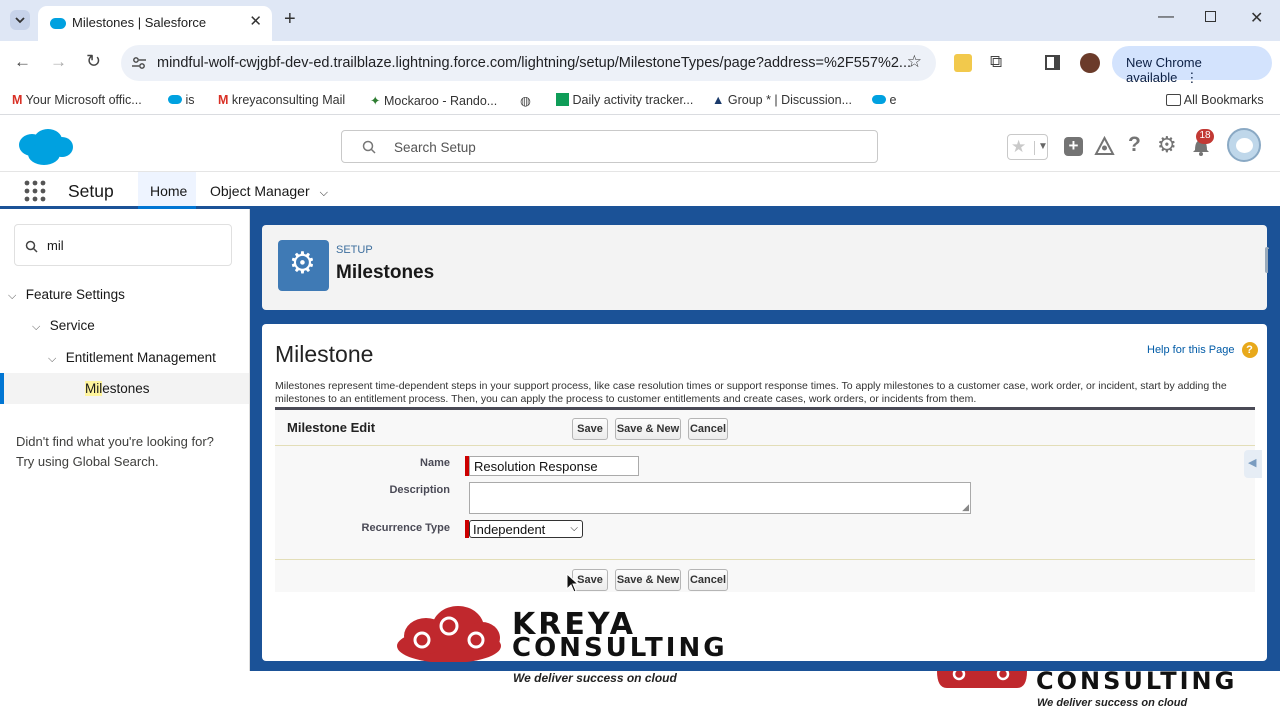  I want to click on chevron-down-icon, so click(20, 20).